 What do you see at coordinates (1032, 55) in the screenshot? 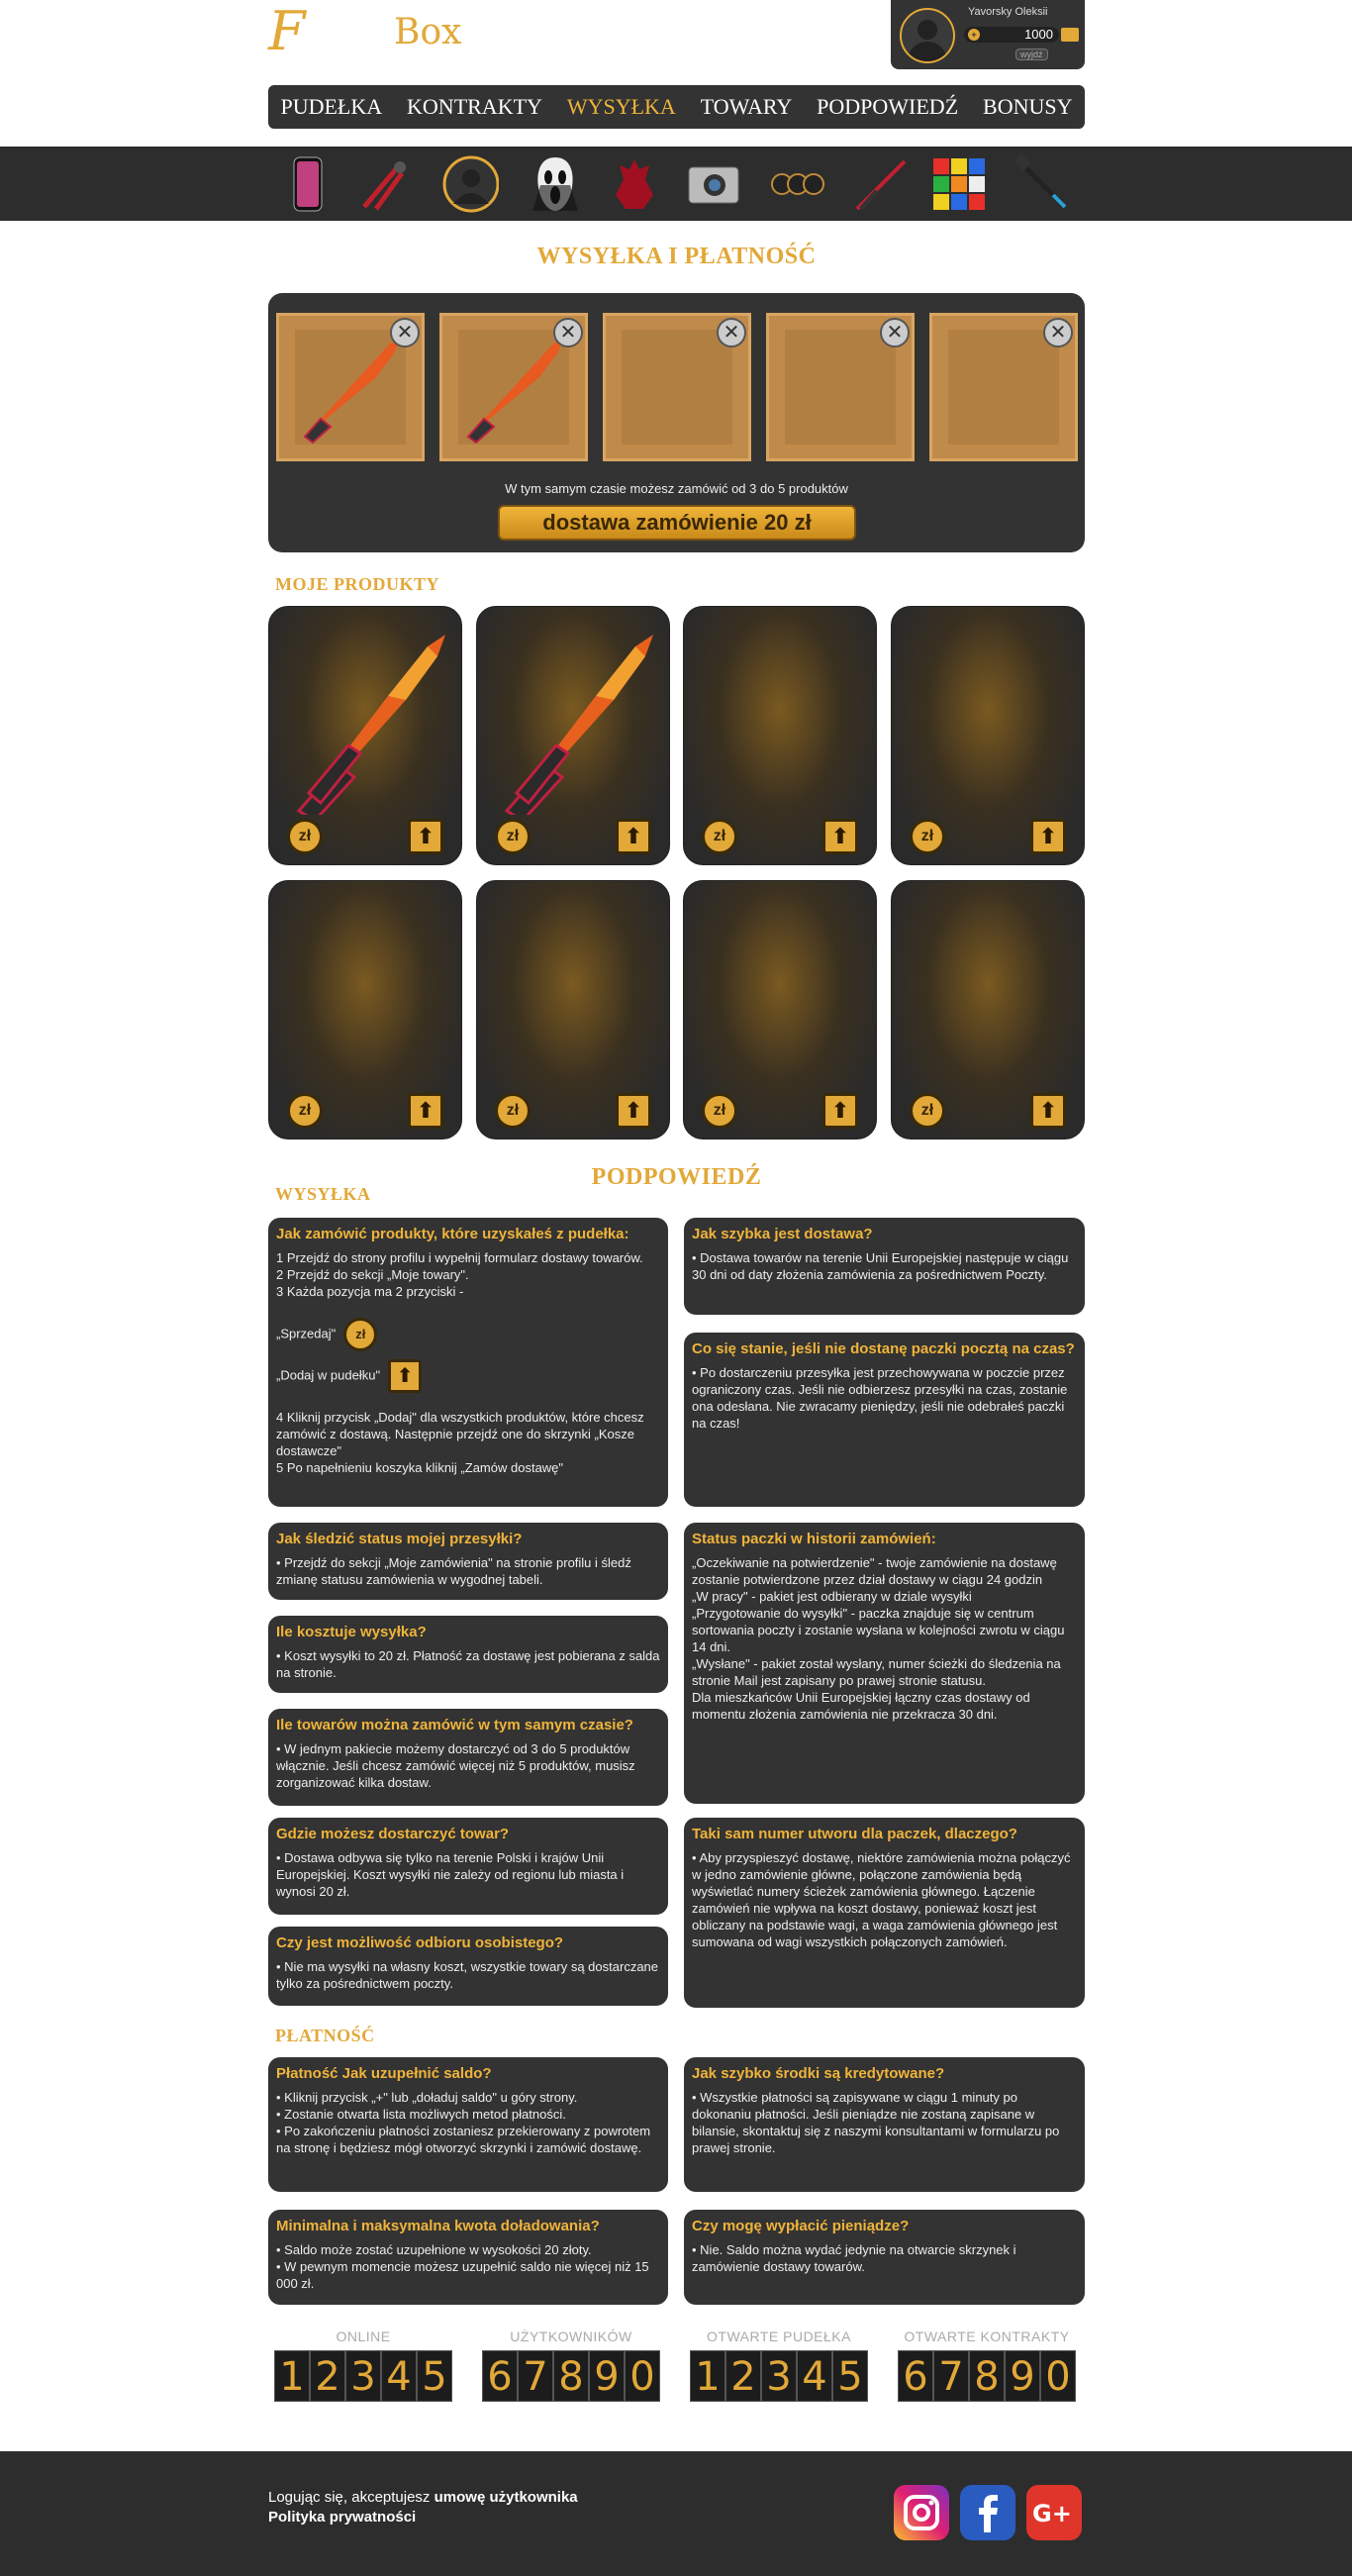
I see `logout-button: wyjdź` at bounding box center [1032, 55].